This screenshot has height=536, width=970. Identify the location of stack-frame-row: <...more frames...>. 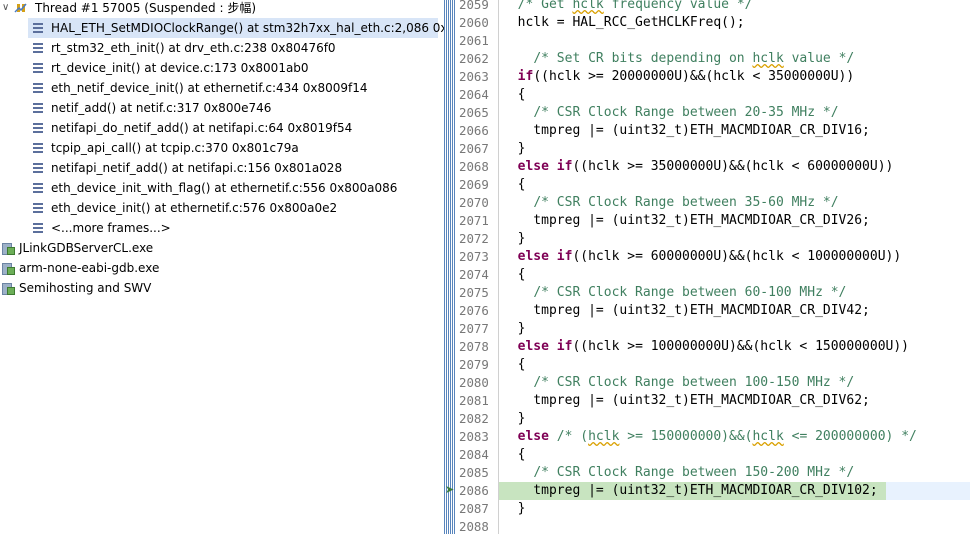
(228, 228).